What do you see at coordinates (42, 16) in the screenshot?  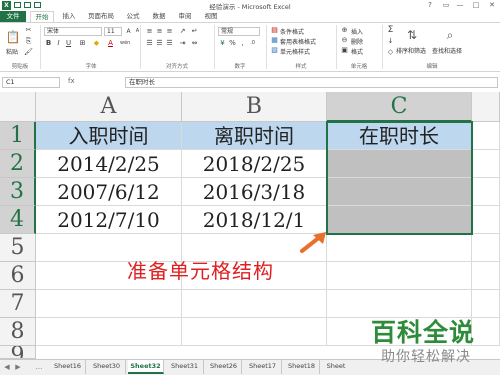 I see `tab-home: 开始` at bounding box center [42, 16].